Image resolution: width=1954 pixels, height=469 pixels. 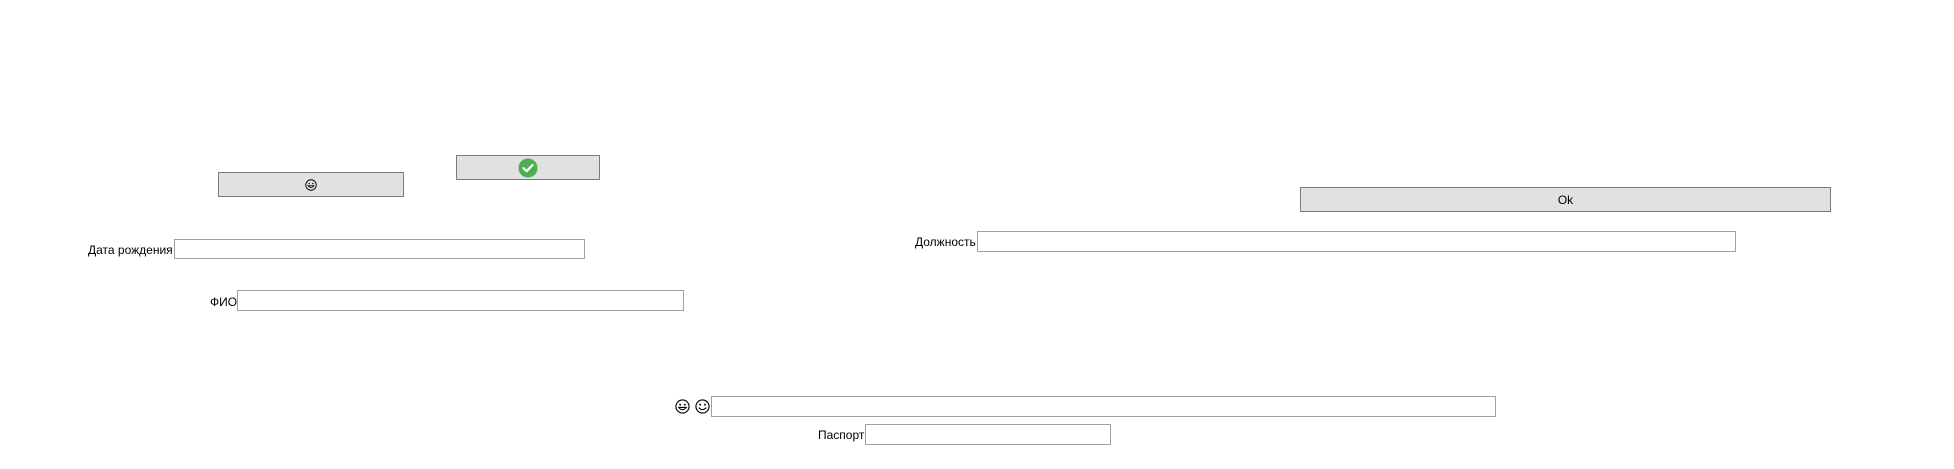 What do you see at coordinates (460, 300) in the screenshot?
I see `full-name-field` at bounding box center [460, 300].